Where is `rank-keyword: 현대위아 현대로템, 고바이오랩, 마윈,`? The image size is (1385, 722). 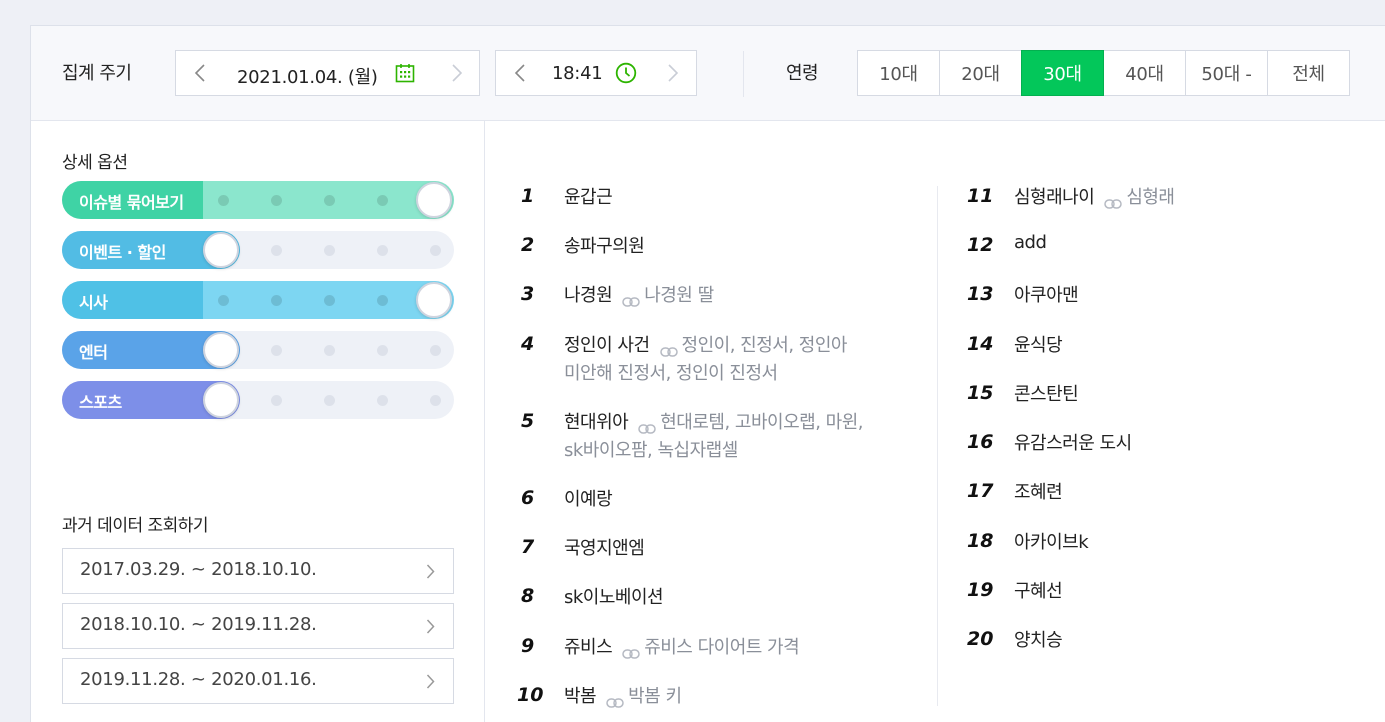
rank-keyword: 현대위아 현대로템, 고바이오랩, 마윈, is located at coordinates (714, 421).